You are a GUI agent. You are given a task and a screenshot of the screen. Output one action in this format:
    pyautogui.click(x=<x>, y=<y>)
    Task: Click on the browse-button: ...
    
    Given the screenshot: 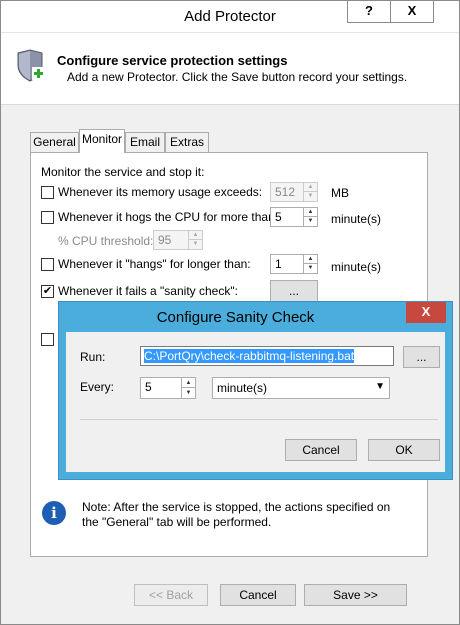 What is the action you would take?
    pyautogui.click(x=421, y=357)
    